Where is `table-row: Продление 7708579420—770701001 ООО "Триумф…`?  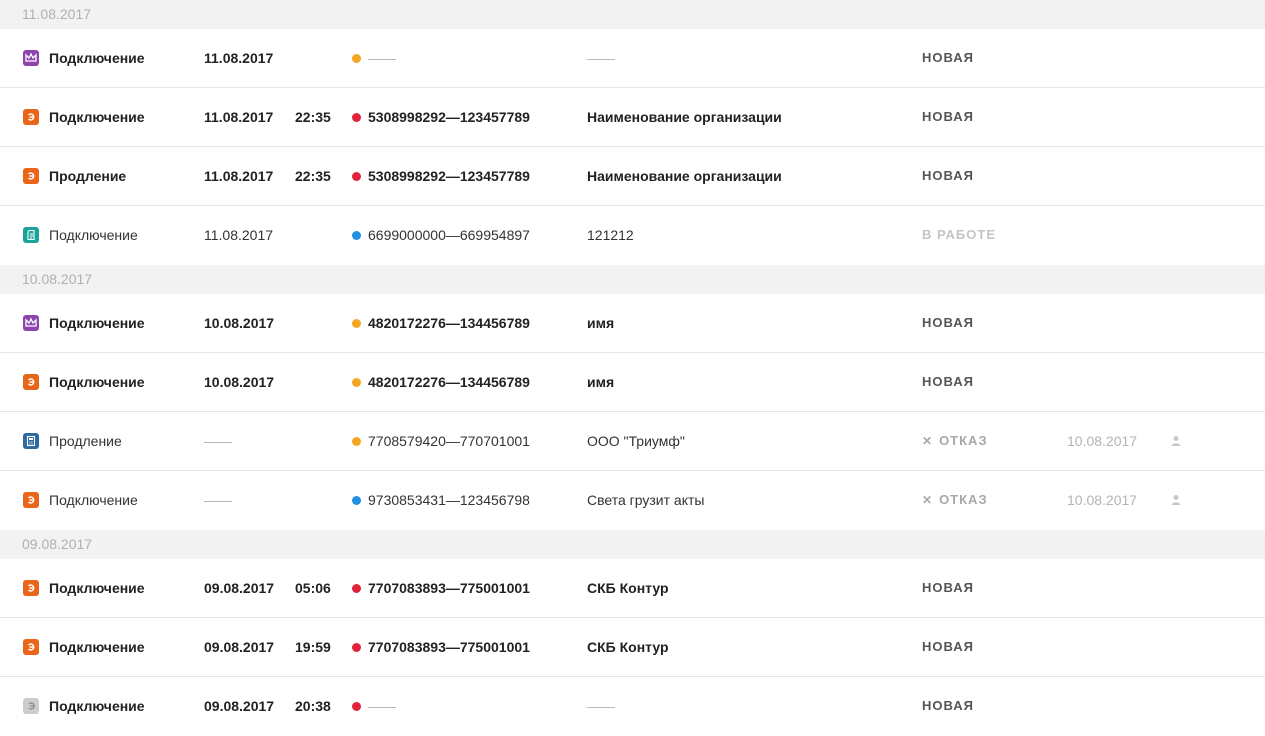 table-row: Продление 7708579420—770701001 ООО "Триумф… is located at coordinates (632, 441).